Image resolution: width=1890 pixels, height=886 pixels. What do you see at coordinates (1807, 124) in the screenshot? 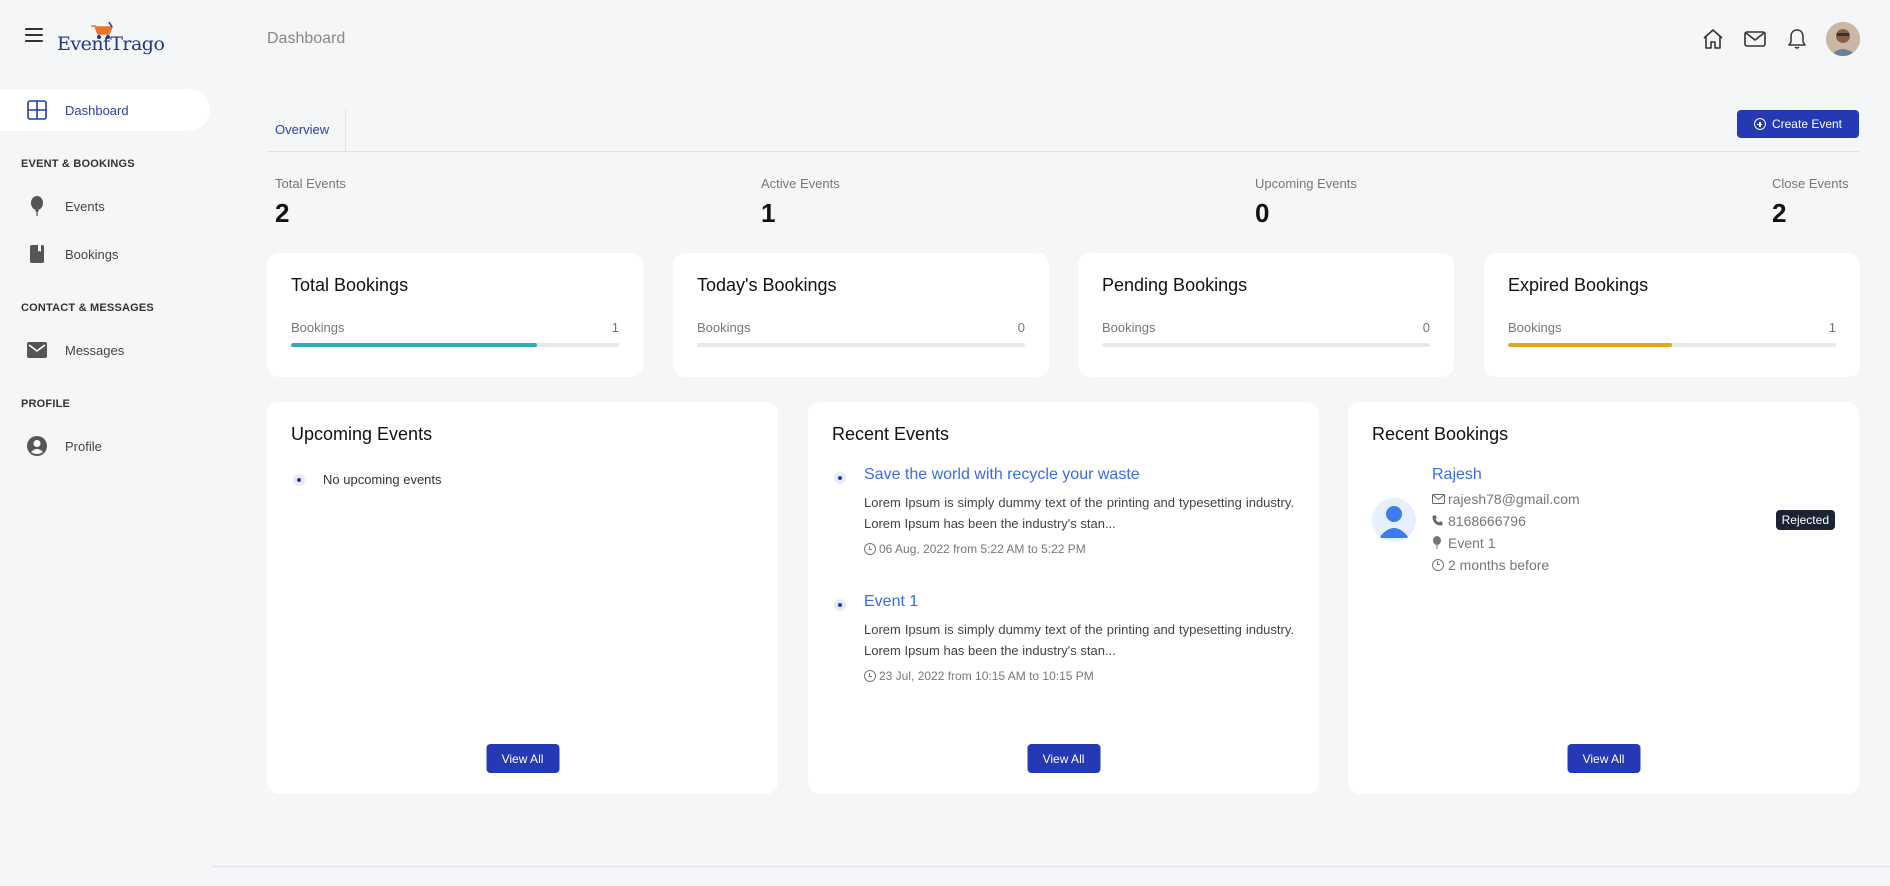
I see `create-event-label: Create Event` at bounding box center [1807, 124].